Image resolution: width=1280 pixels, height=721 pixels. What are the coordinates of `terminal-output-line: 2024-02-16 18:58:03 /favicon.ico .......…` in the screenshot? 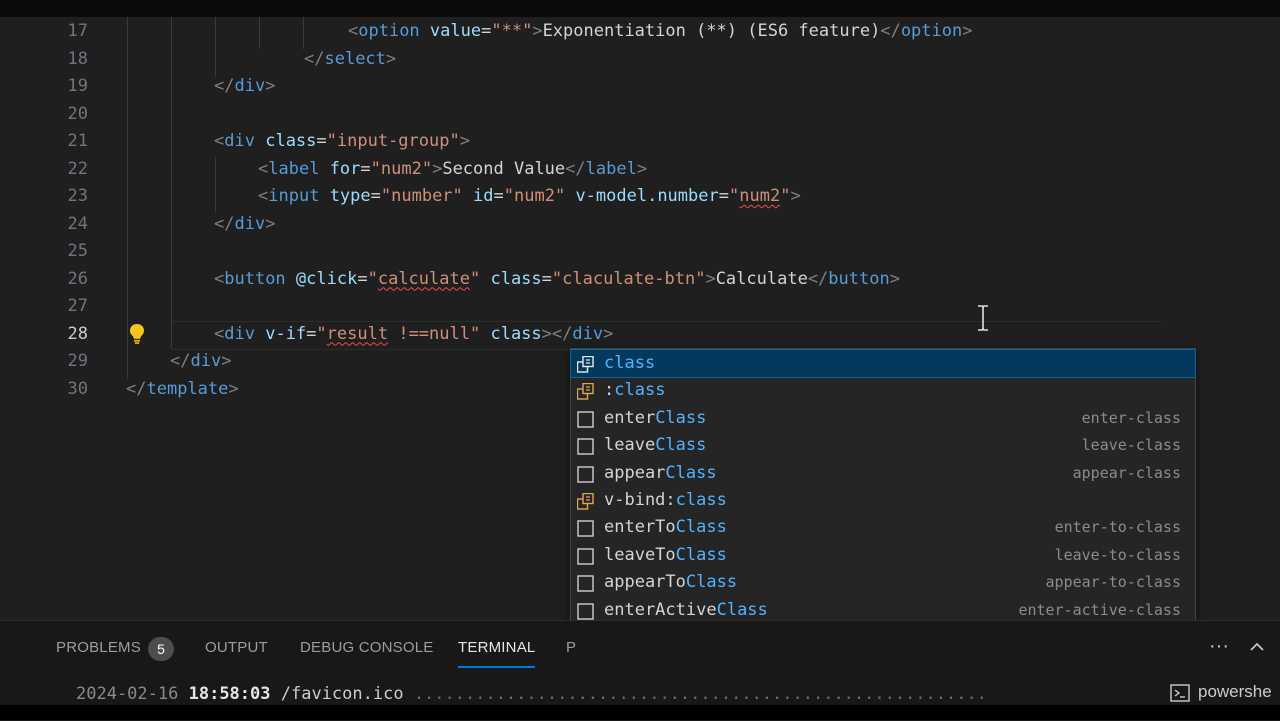 It's located at (531, 694).